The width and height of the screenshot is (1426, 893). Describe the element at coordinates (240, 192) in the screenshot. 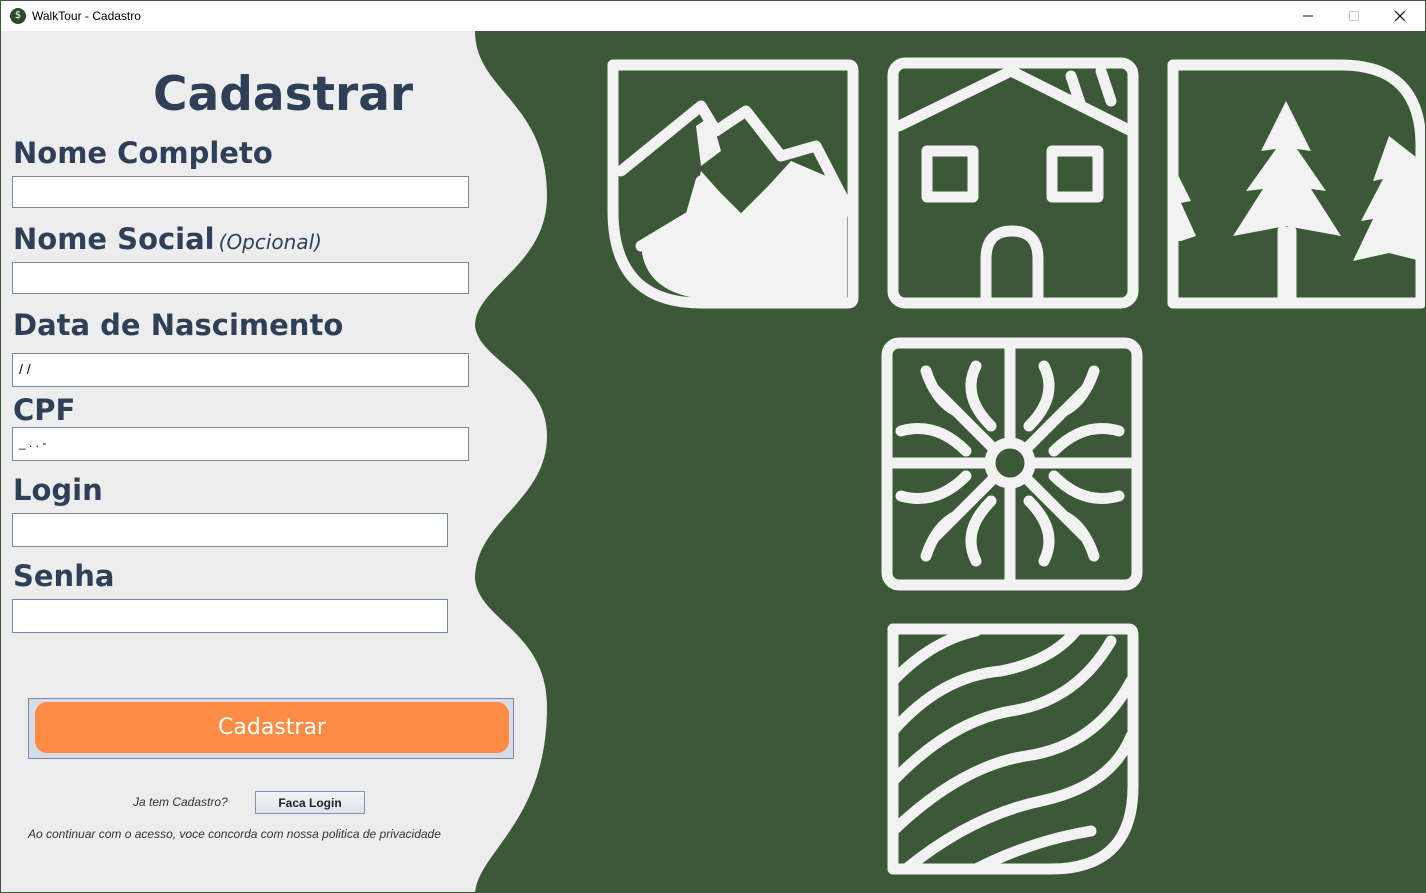

I see `nome-completo-input` at that location.